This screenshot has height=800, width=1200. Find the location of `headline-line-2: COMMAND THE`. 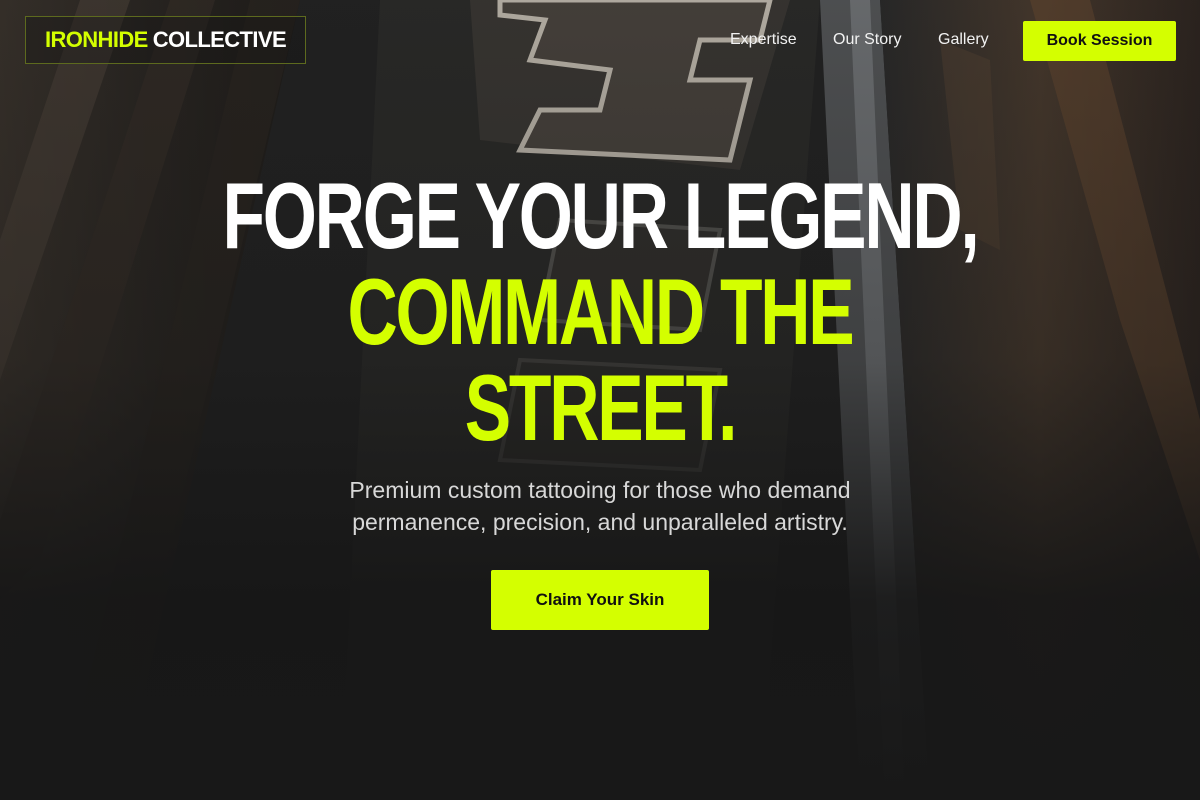

headline-line-2: COMMAND THE is located at coordinates (601, 311).